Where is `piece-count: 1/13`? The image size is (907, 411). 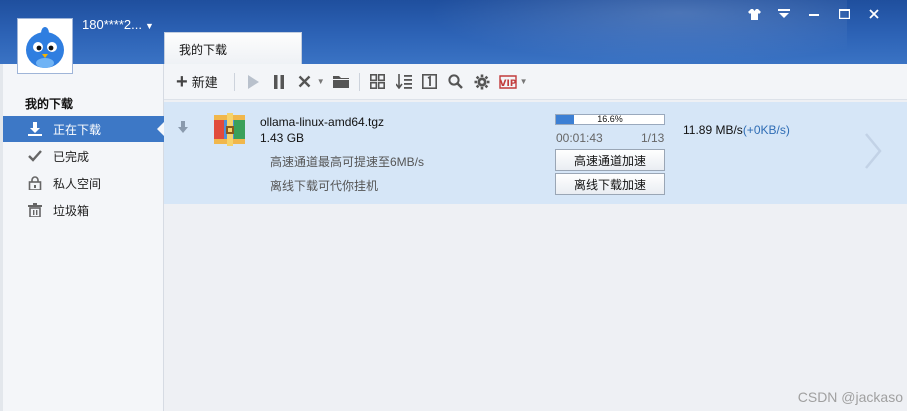 piece-count: 1/13 is located at coordinates (653, 138).